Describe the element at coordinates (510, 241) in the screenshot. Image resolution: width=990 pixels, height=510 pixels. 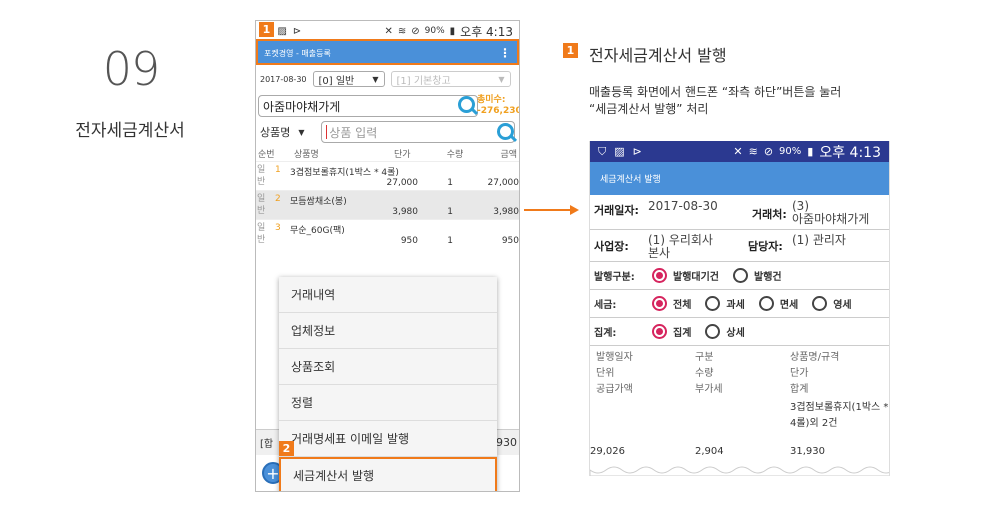
I see `row-amount: 950` at that location.